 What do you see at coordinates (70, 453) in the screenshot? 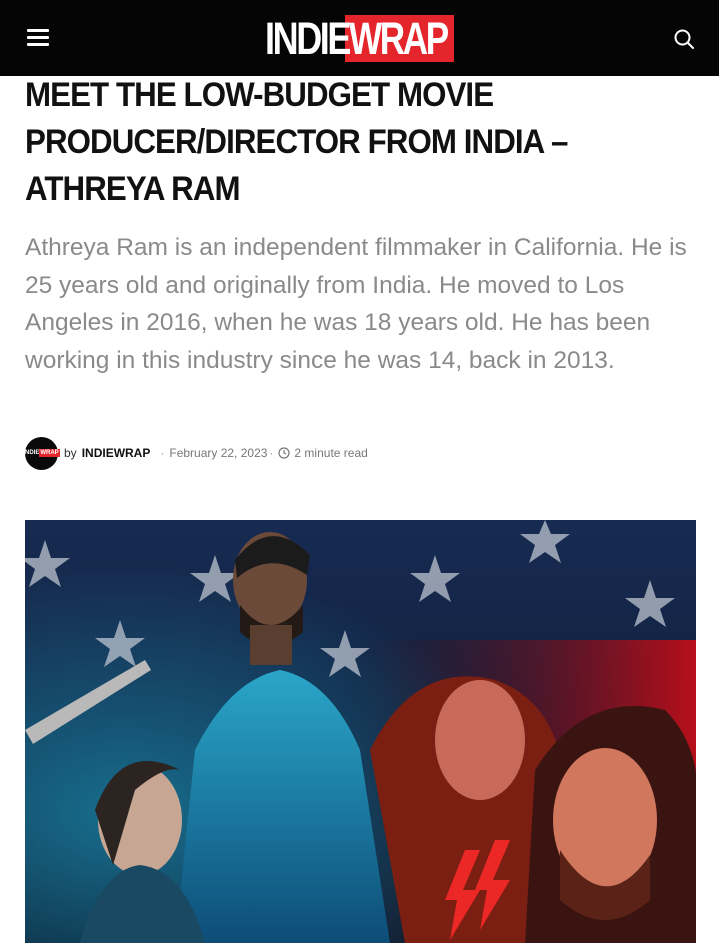
I see `by-label: by` at bounding box center [70, 453].